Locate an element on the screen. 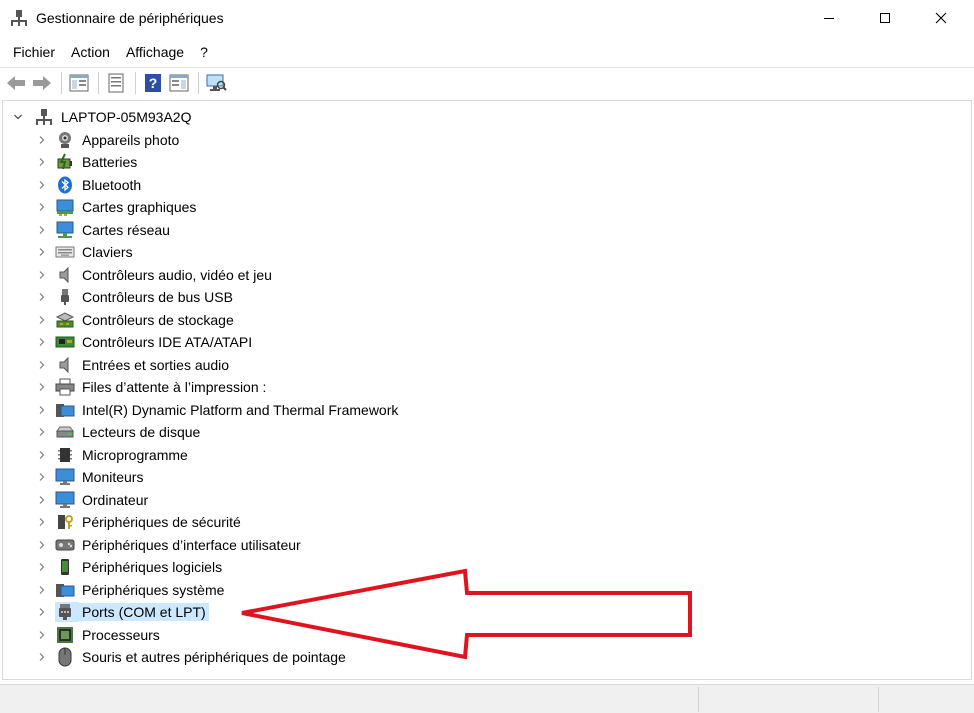 Image resolution: width=974 pixels, height=713 pixels. tree-item-peripheriques-interface: Périphériques d’interface utilisateur is located at coordinates (487, 545).